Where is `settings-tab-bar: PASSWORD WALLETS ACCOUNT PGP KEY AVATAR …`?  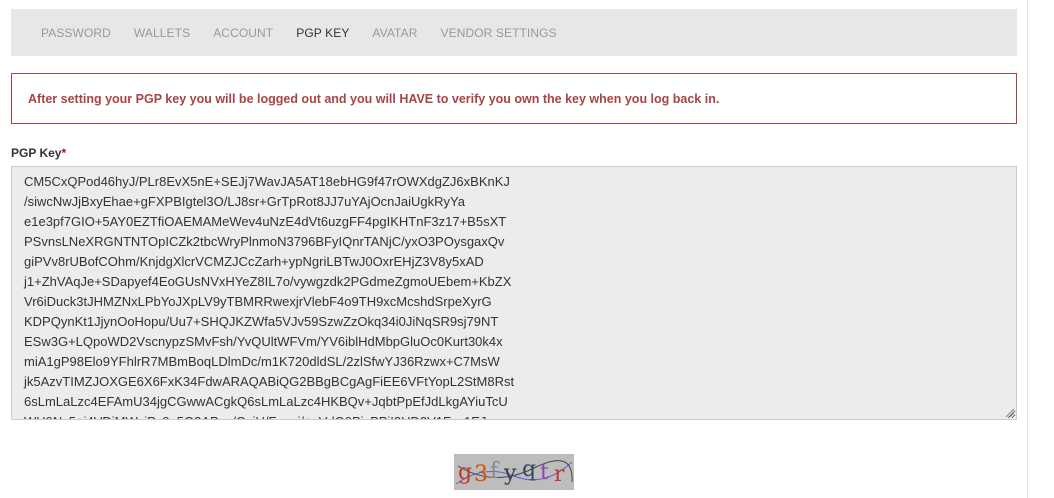
settings-tab-bar: PASSWORD WALLETS ACCOUNT PGP KEY AVATAR … is located at coordinates (514, 32).